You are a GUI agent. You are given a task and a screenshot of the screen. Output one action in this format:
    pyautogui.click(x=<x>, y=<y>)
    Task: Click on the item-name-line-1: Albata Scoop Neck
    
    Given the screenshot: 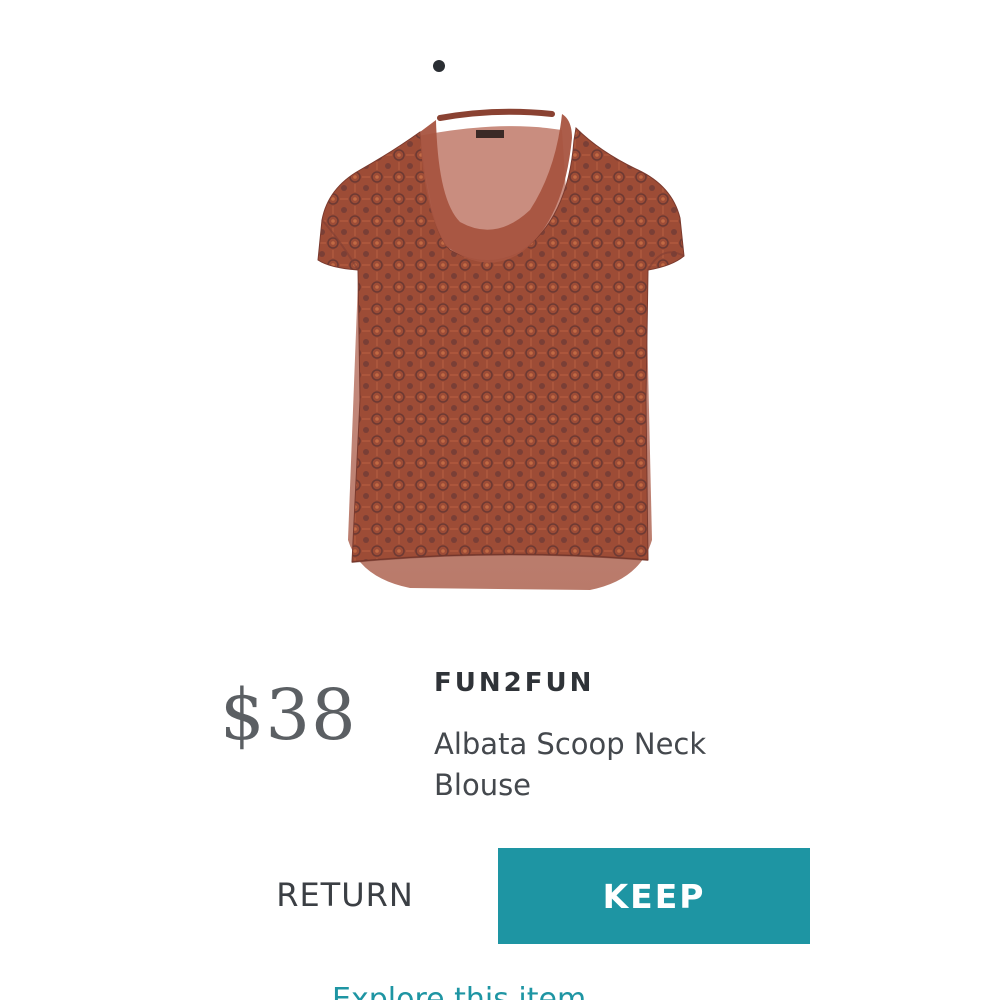 What is the action you would take?
    pyautogui.click(x=570, y=744)
    